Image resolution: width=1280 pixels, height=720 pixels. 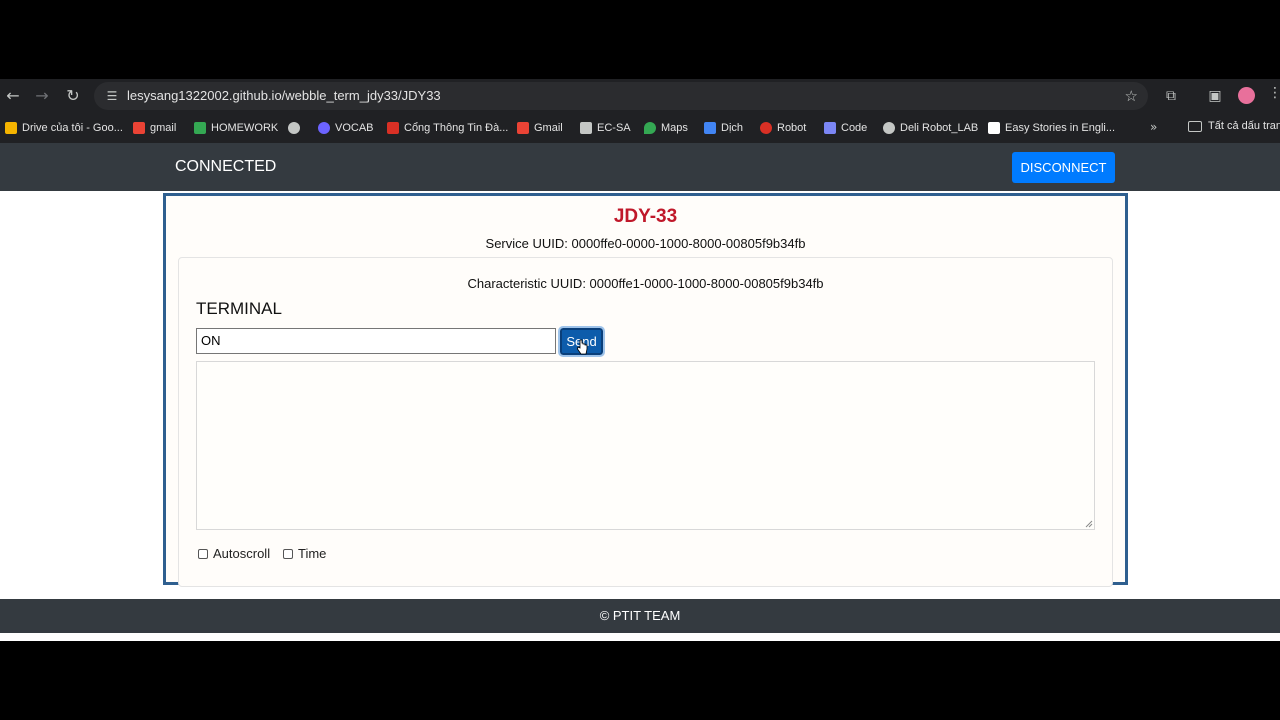 I want to click on robot-icon, so click(x=766, y=128).